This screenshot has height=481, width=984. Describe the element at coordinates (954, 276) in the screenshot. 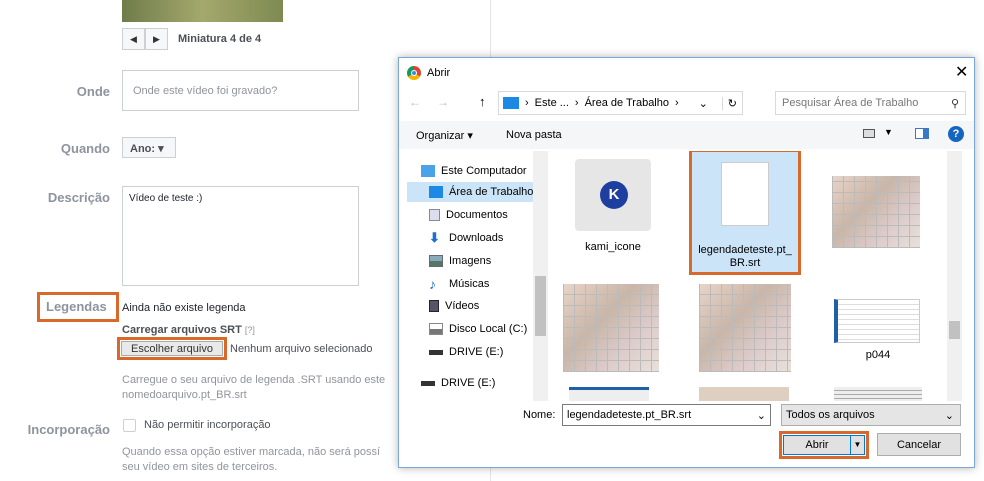

I see `file-scrollbar` at that location.